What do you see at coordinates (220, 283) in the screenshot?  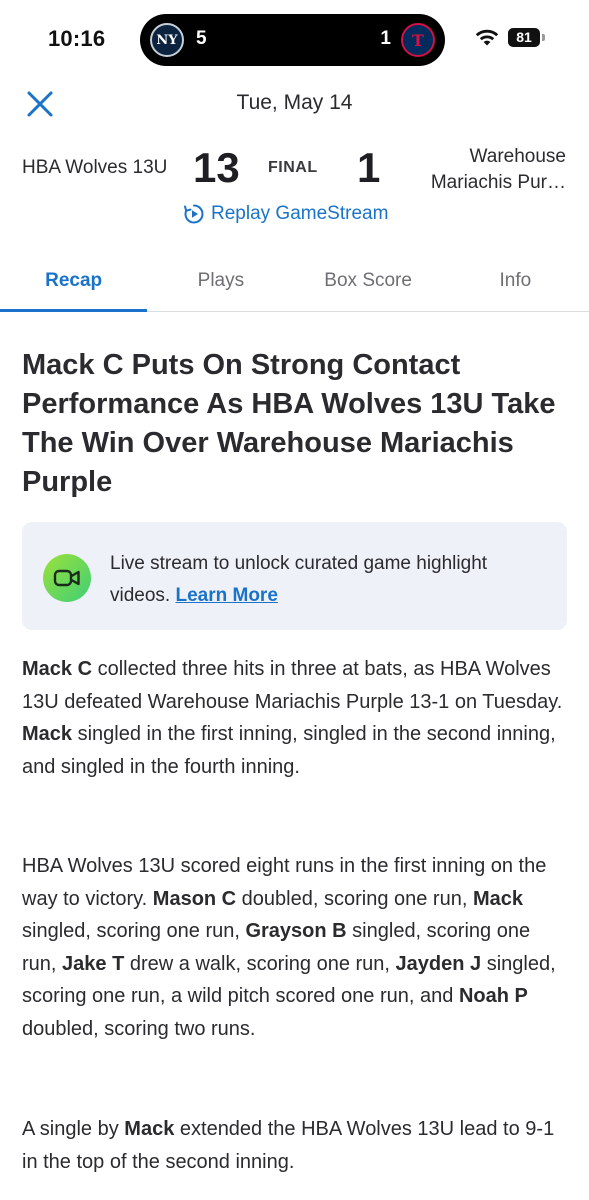 I see `tab-plays: Plays` at bounding box center [220, 283].